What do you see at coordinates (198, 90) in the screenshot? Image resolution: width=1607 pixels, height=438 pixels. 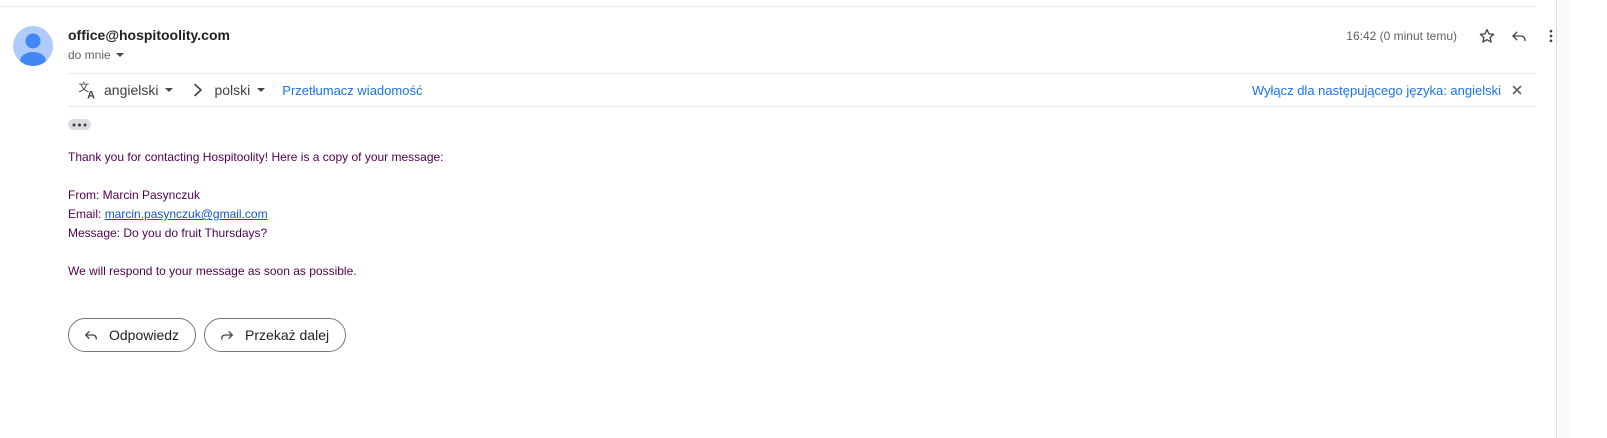 I see `chevron-right-icon` at bounding box center [198, 90].